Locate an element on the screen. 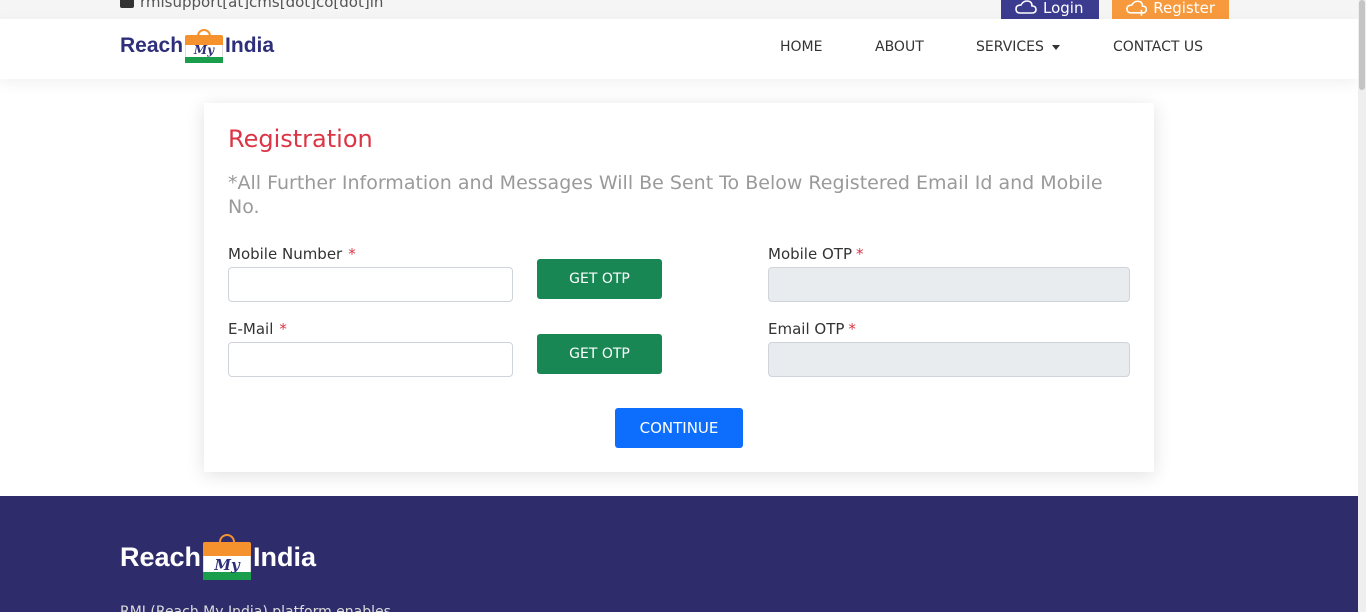 The width and height of the screenshot is (1366, 612). email-label: E-Mail * is located at coordinates (257, 329).